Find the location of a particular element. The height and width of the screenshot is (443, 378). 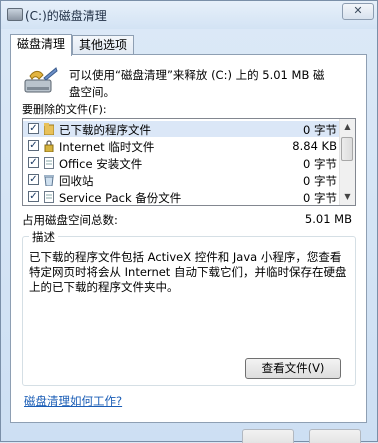

folder-icon is located at coordinates (49, 129).